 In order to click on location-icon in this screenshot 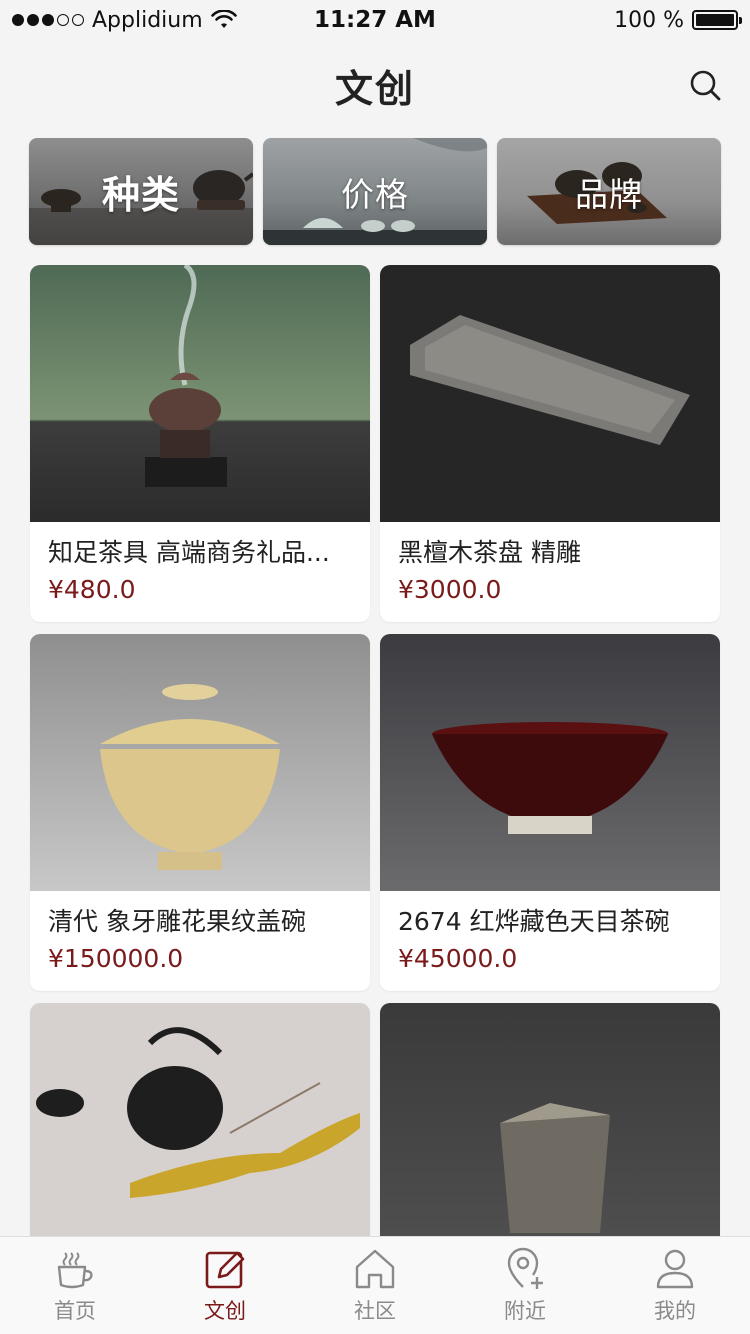, I will do `click(525, 1268)`.